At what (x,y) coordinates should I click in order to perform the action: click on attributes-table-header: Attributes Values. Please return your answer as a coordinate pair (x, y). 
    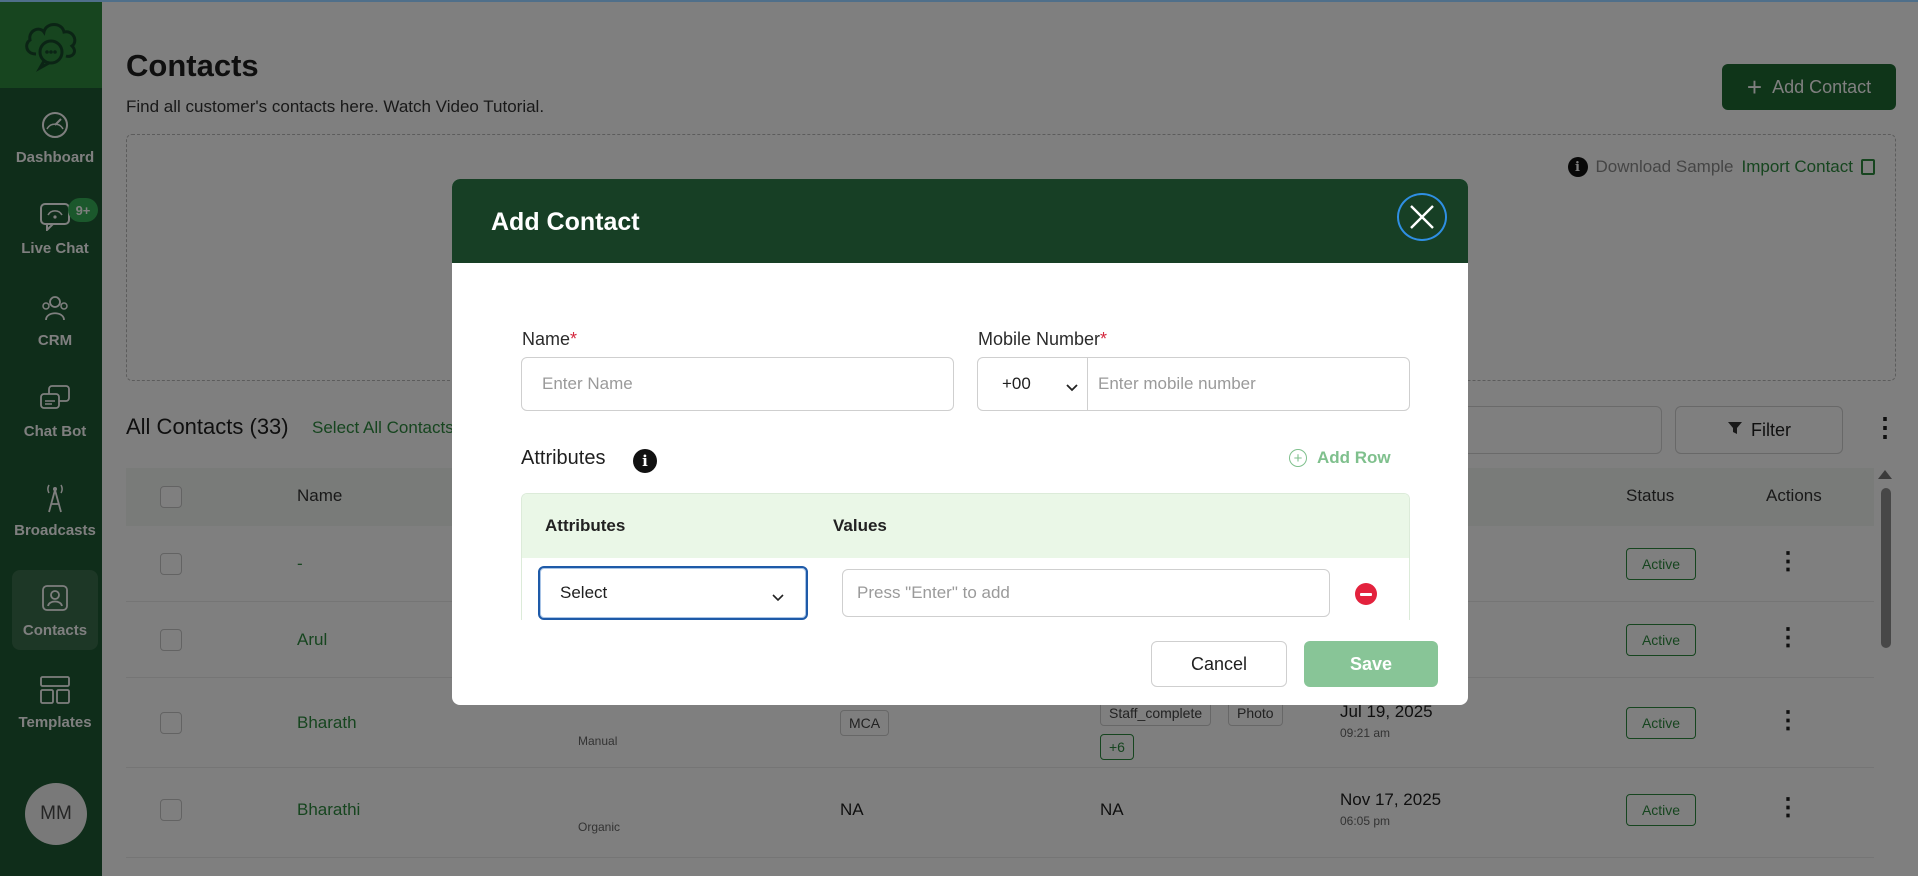
    Looking at the image, I should click on (965, 526).